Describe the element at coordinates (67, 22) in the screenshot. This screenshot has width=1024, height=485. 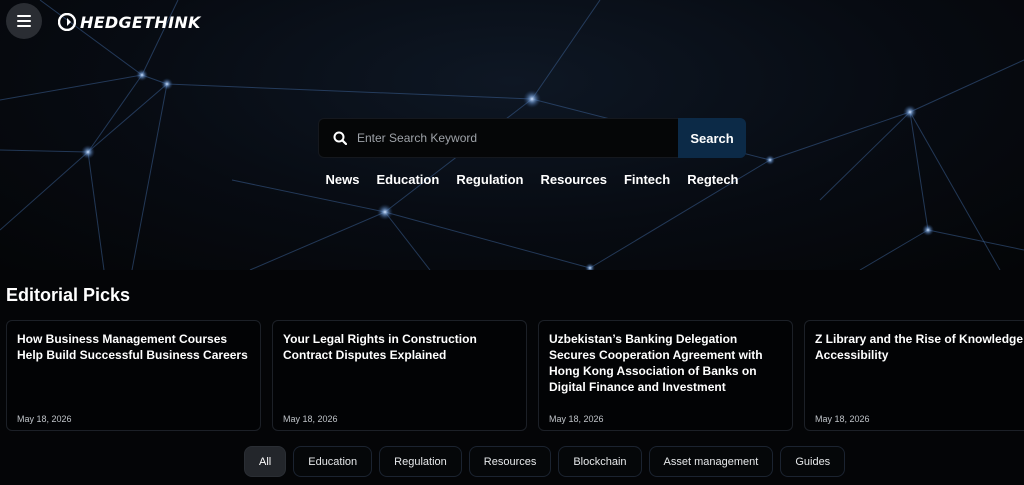
I see `hedgethink-logo-icon` at that location.